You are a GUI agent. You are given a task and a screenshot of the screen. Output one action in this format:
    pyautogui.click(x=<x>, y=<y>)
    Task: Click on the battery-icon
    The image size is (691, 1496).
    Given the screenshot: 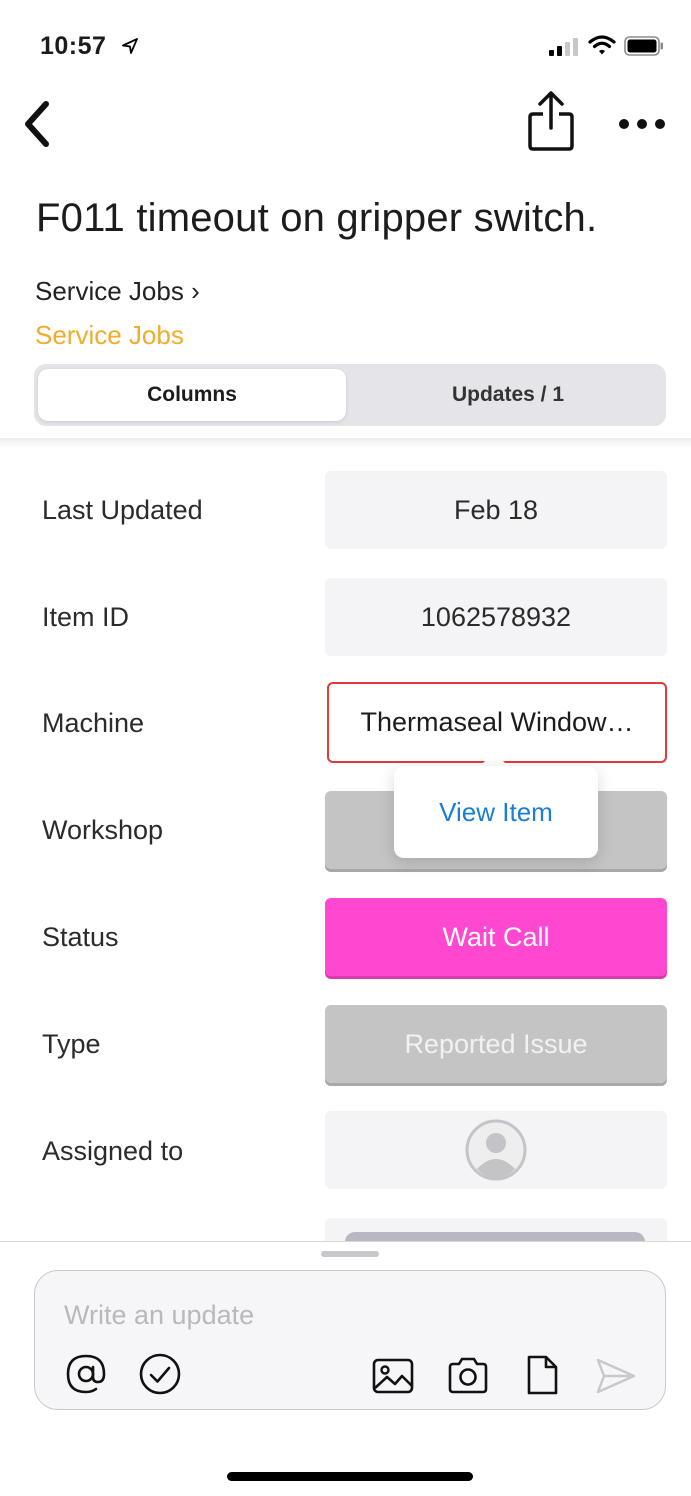 What is the action you would take?
    pyautogui.click(x=643, y=46)
    